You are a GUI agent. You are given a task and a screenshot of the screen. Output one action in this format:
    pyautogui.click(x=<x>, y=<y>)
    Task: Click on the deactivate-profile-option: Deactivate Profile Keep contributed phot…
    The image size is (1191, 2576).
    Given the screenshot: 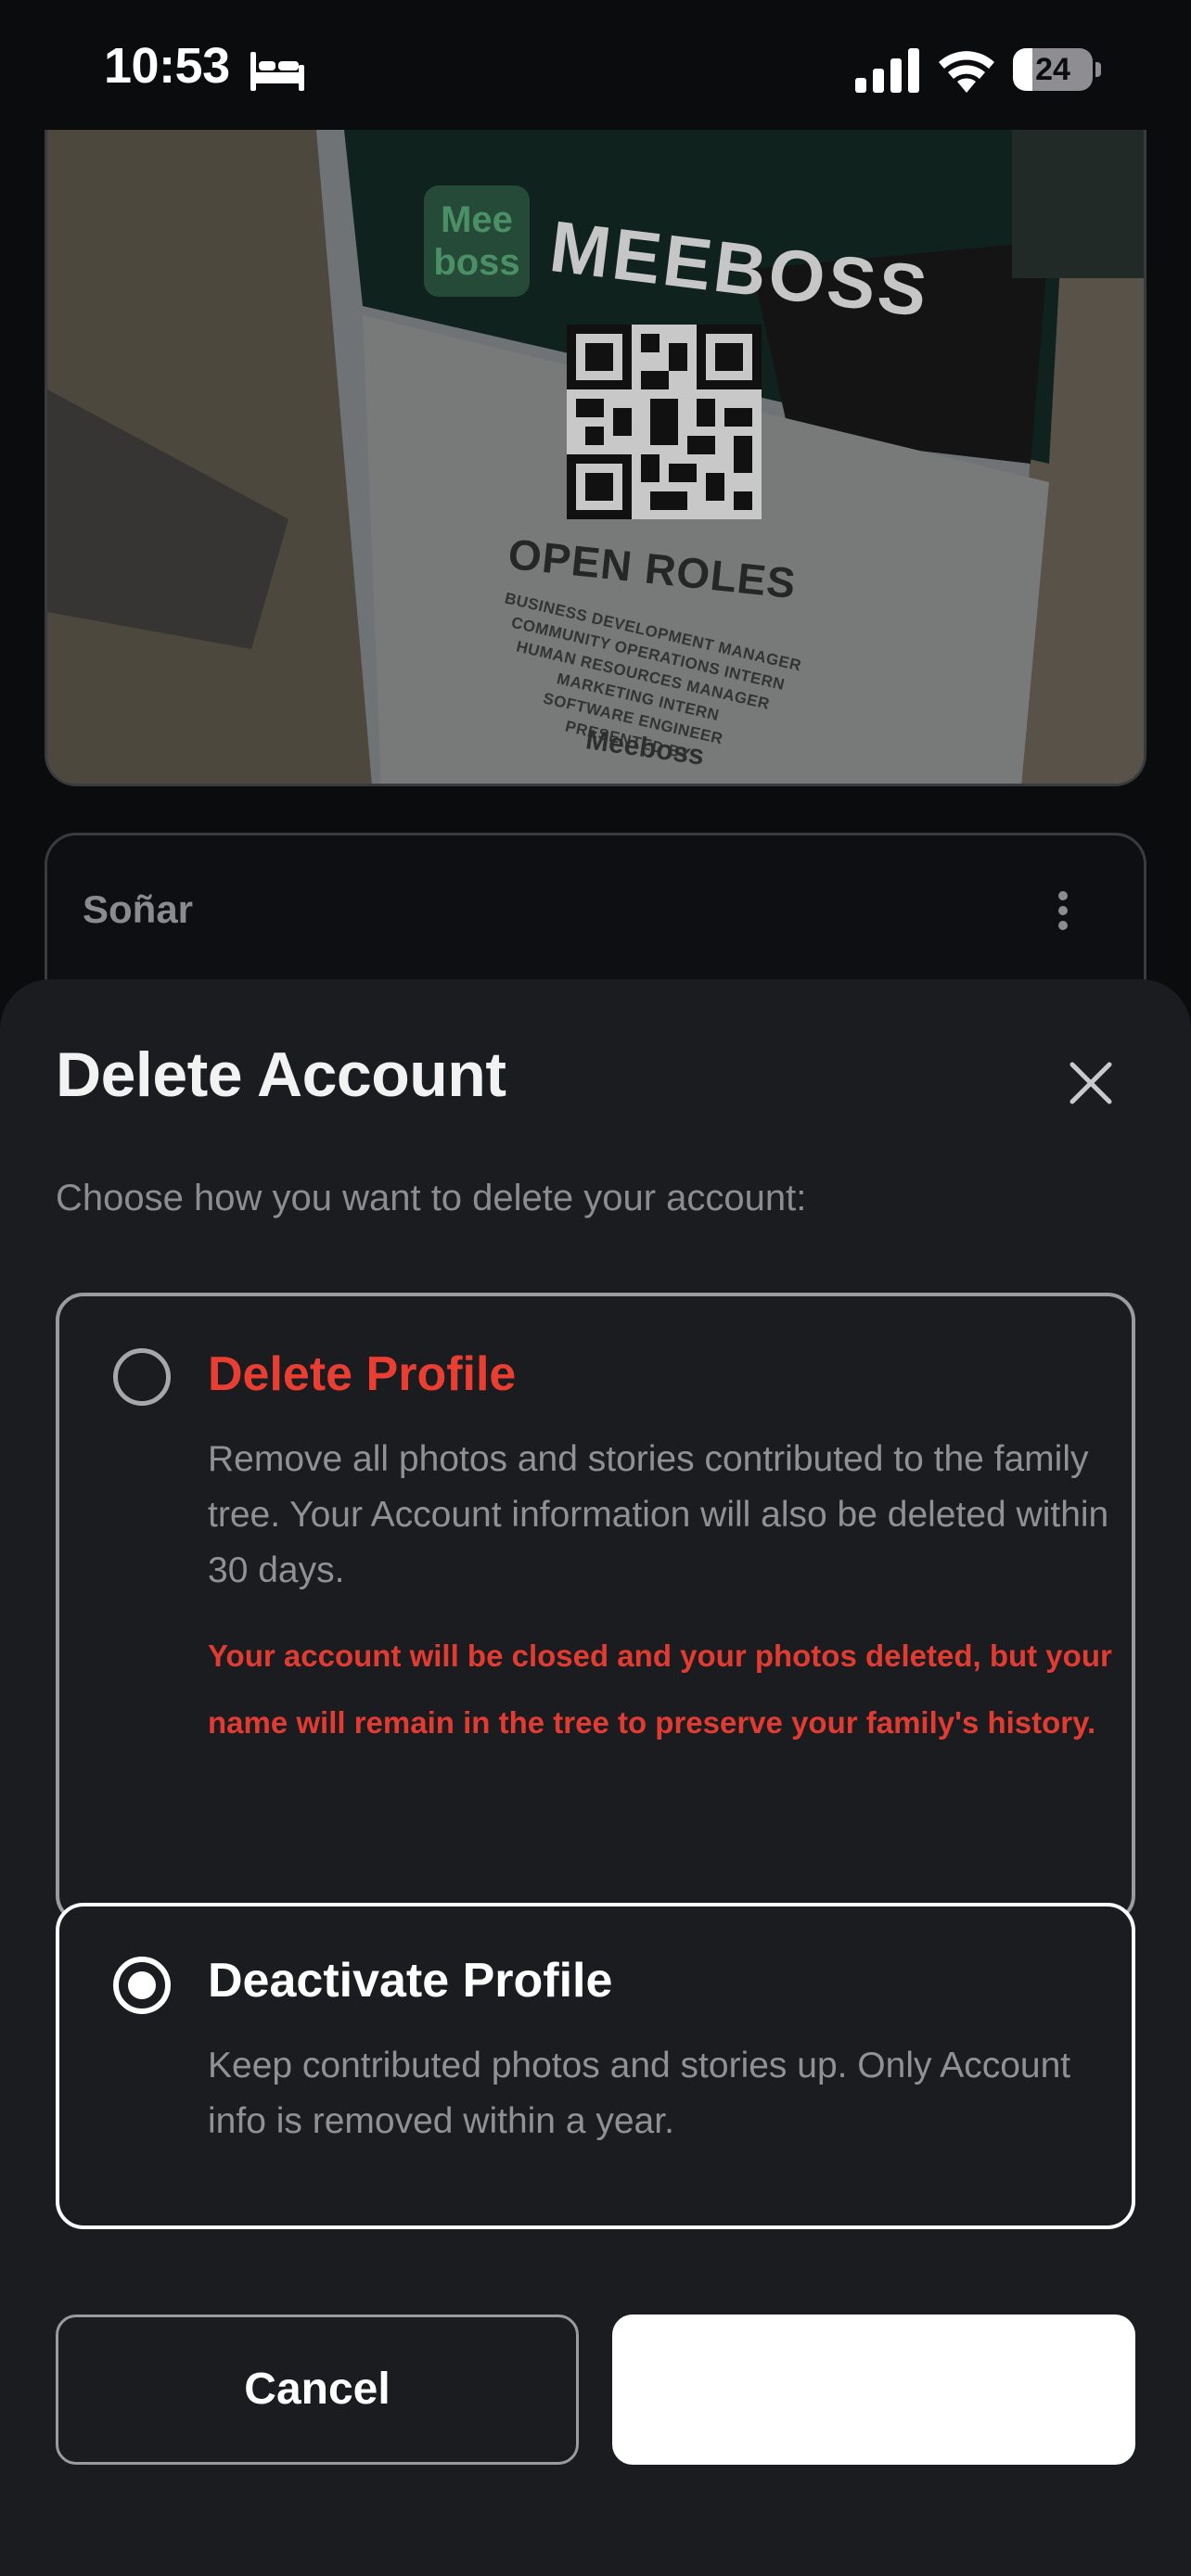 What is the action you would take?
    pyautogui.click(x=595, y=2066)
    